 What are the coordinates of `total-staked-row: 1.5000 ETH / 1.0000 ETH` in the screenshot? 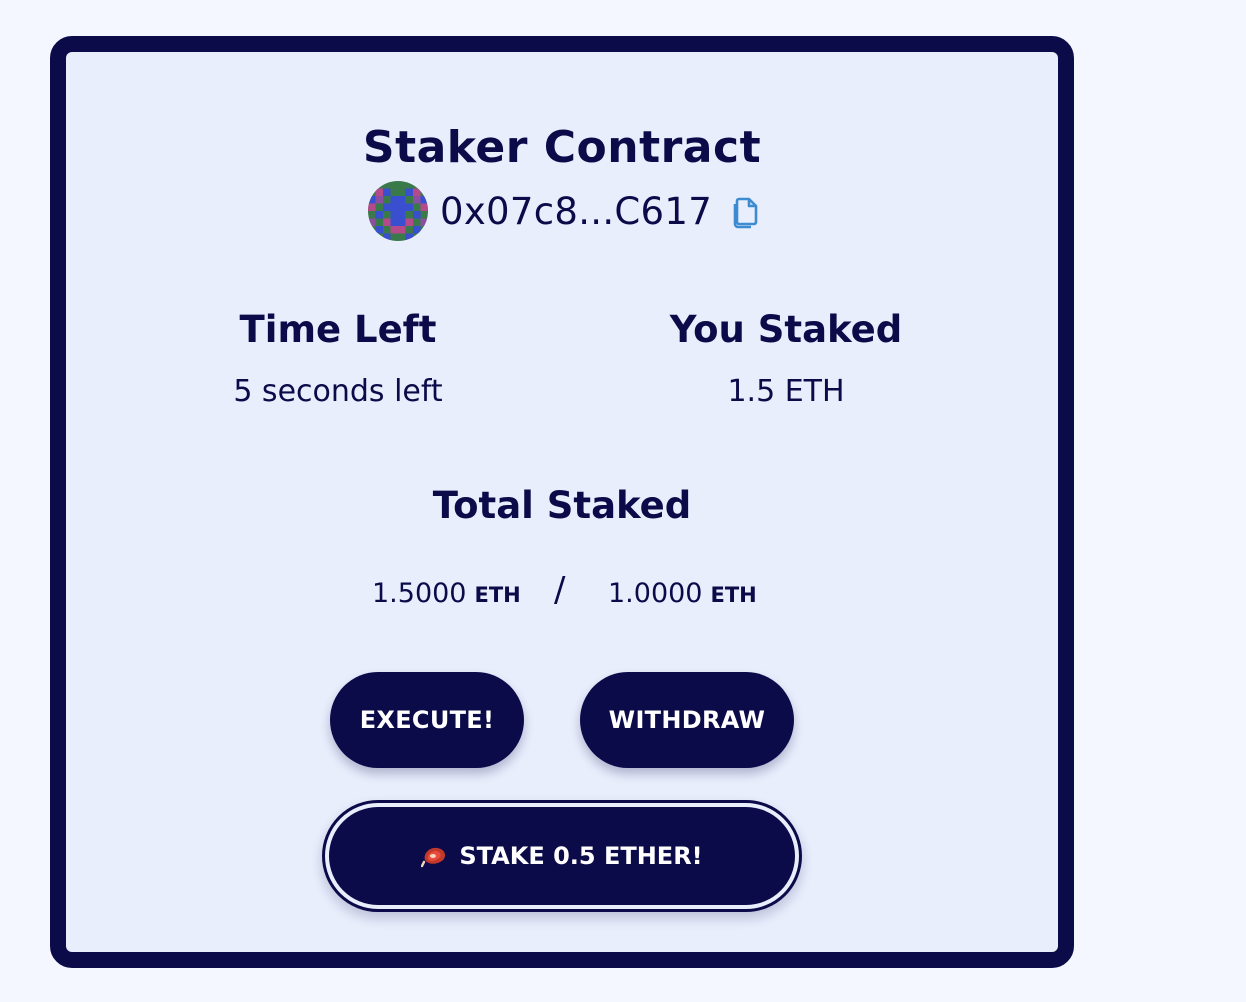 It's located at (562, 592).